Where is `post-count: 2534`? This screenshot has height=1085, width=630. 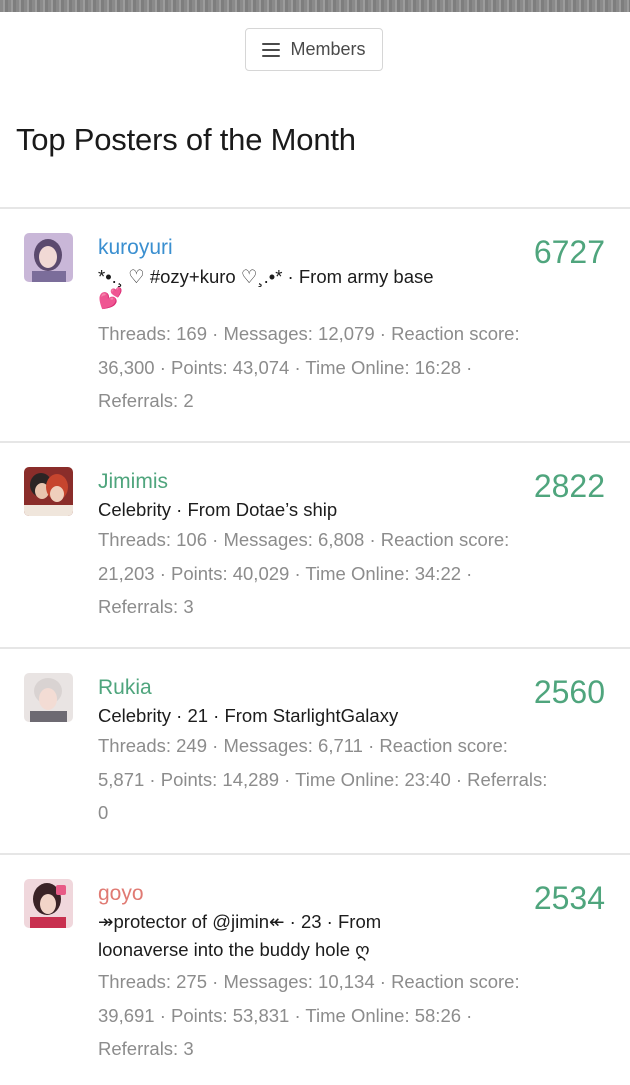
post-count: 2534 is located at coordinates (569, 898).